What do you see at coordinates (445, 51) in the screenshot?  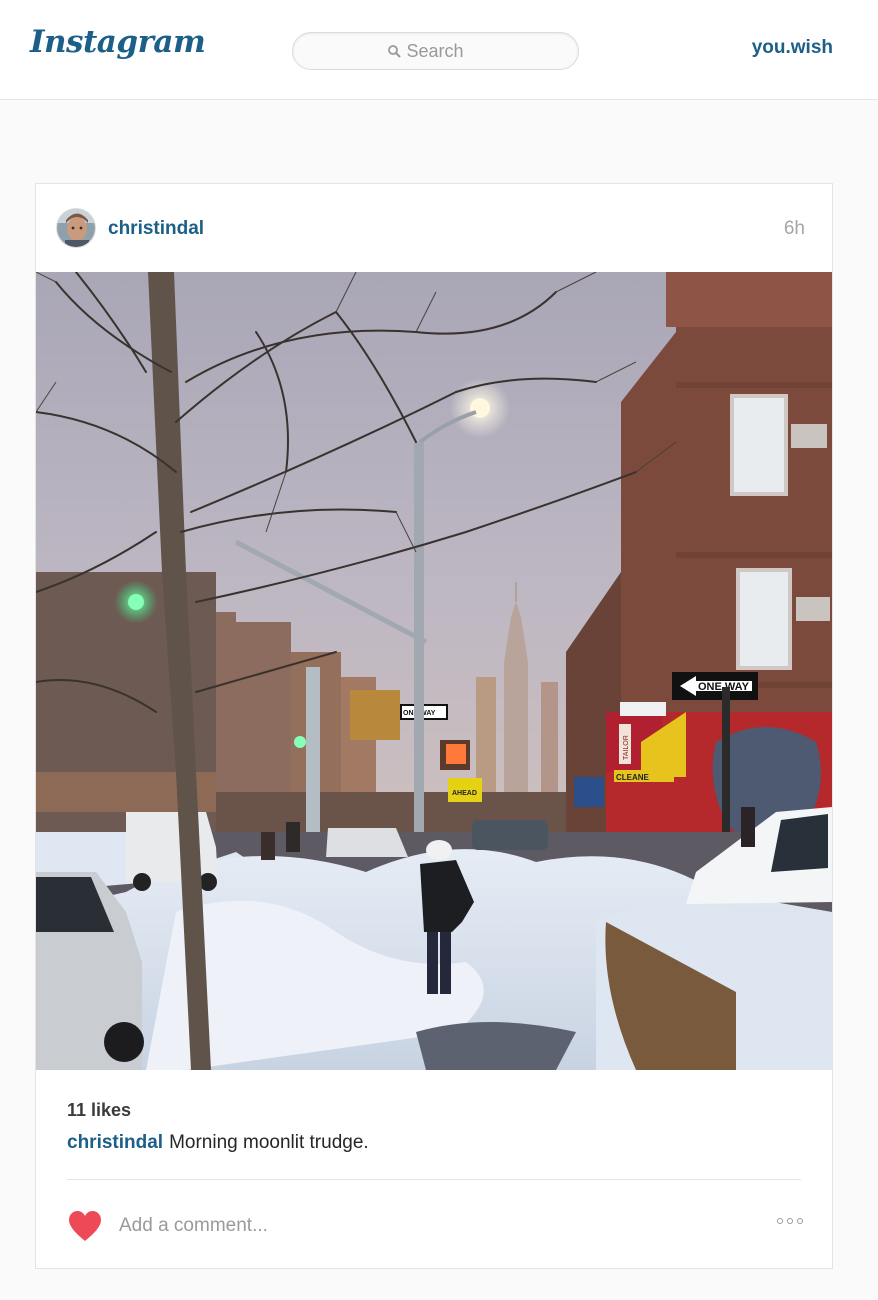 I see `search-input` at bounding box center [445, 51].